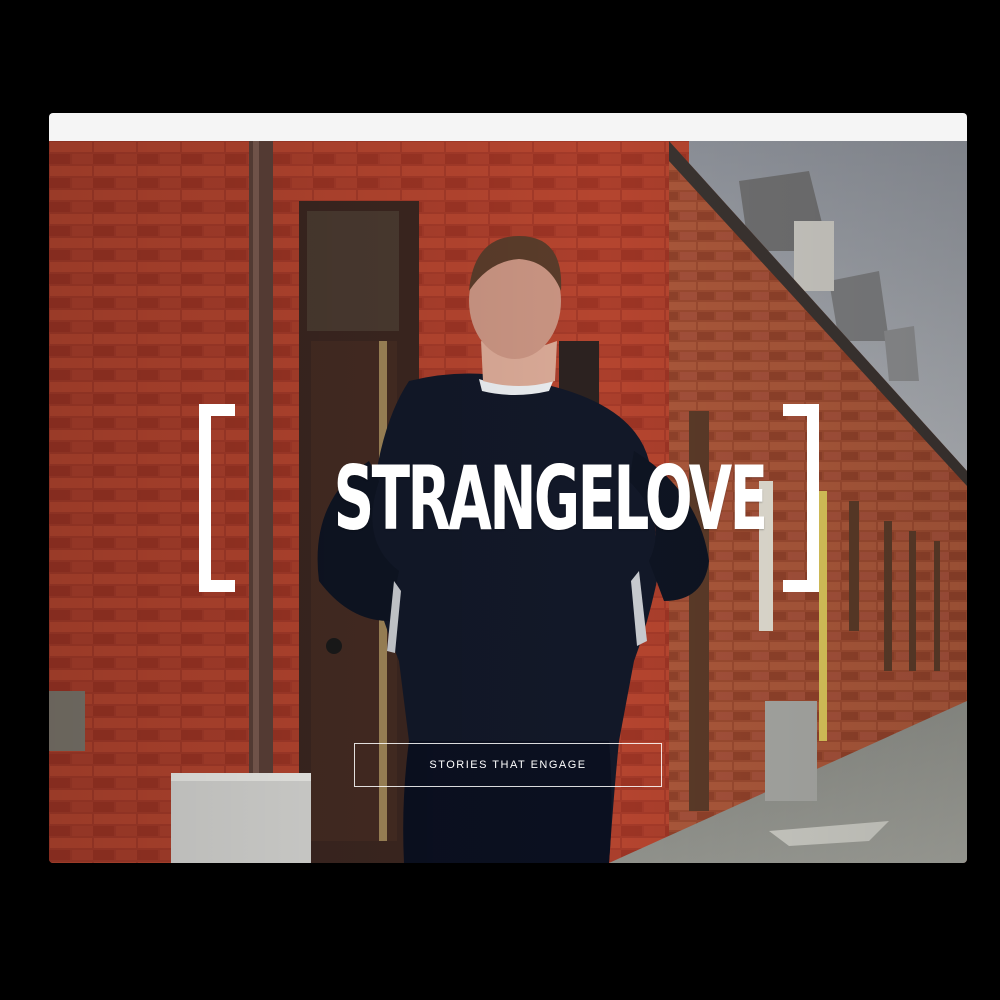 This screenshot has width=1000, height=1000. I want to click on stories-that-engage-button: STORIES THAT ENGAGE, so click(508, 765).